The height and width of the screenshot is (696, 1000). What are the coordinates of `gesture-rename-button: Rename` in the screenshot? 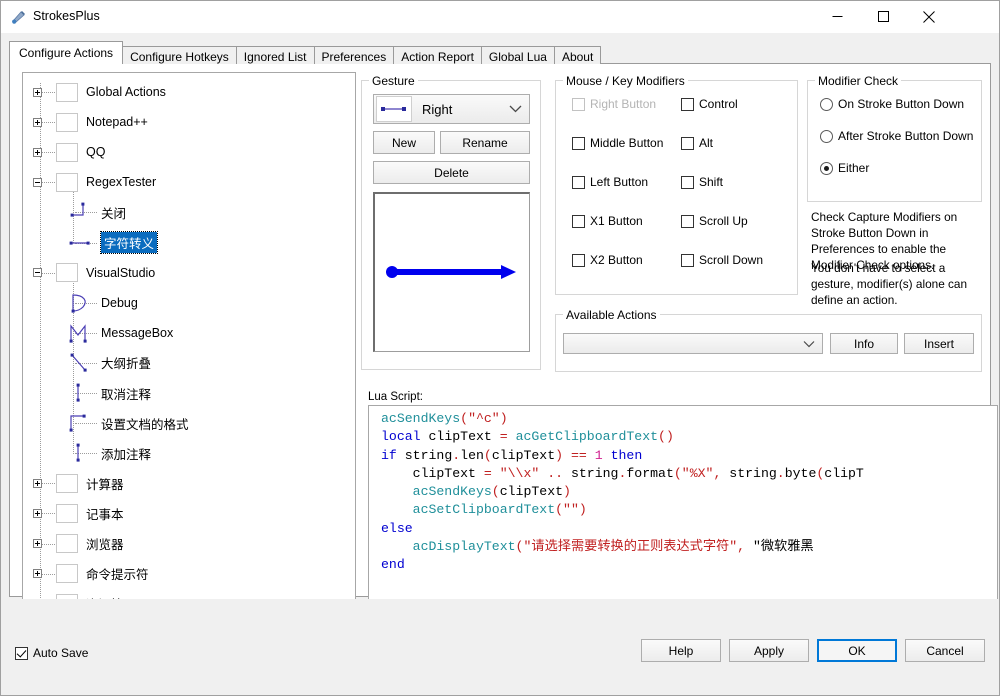 It's located at (485, 142).